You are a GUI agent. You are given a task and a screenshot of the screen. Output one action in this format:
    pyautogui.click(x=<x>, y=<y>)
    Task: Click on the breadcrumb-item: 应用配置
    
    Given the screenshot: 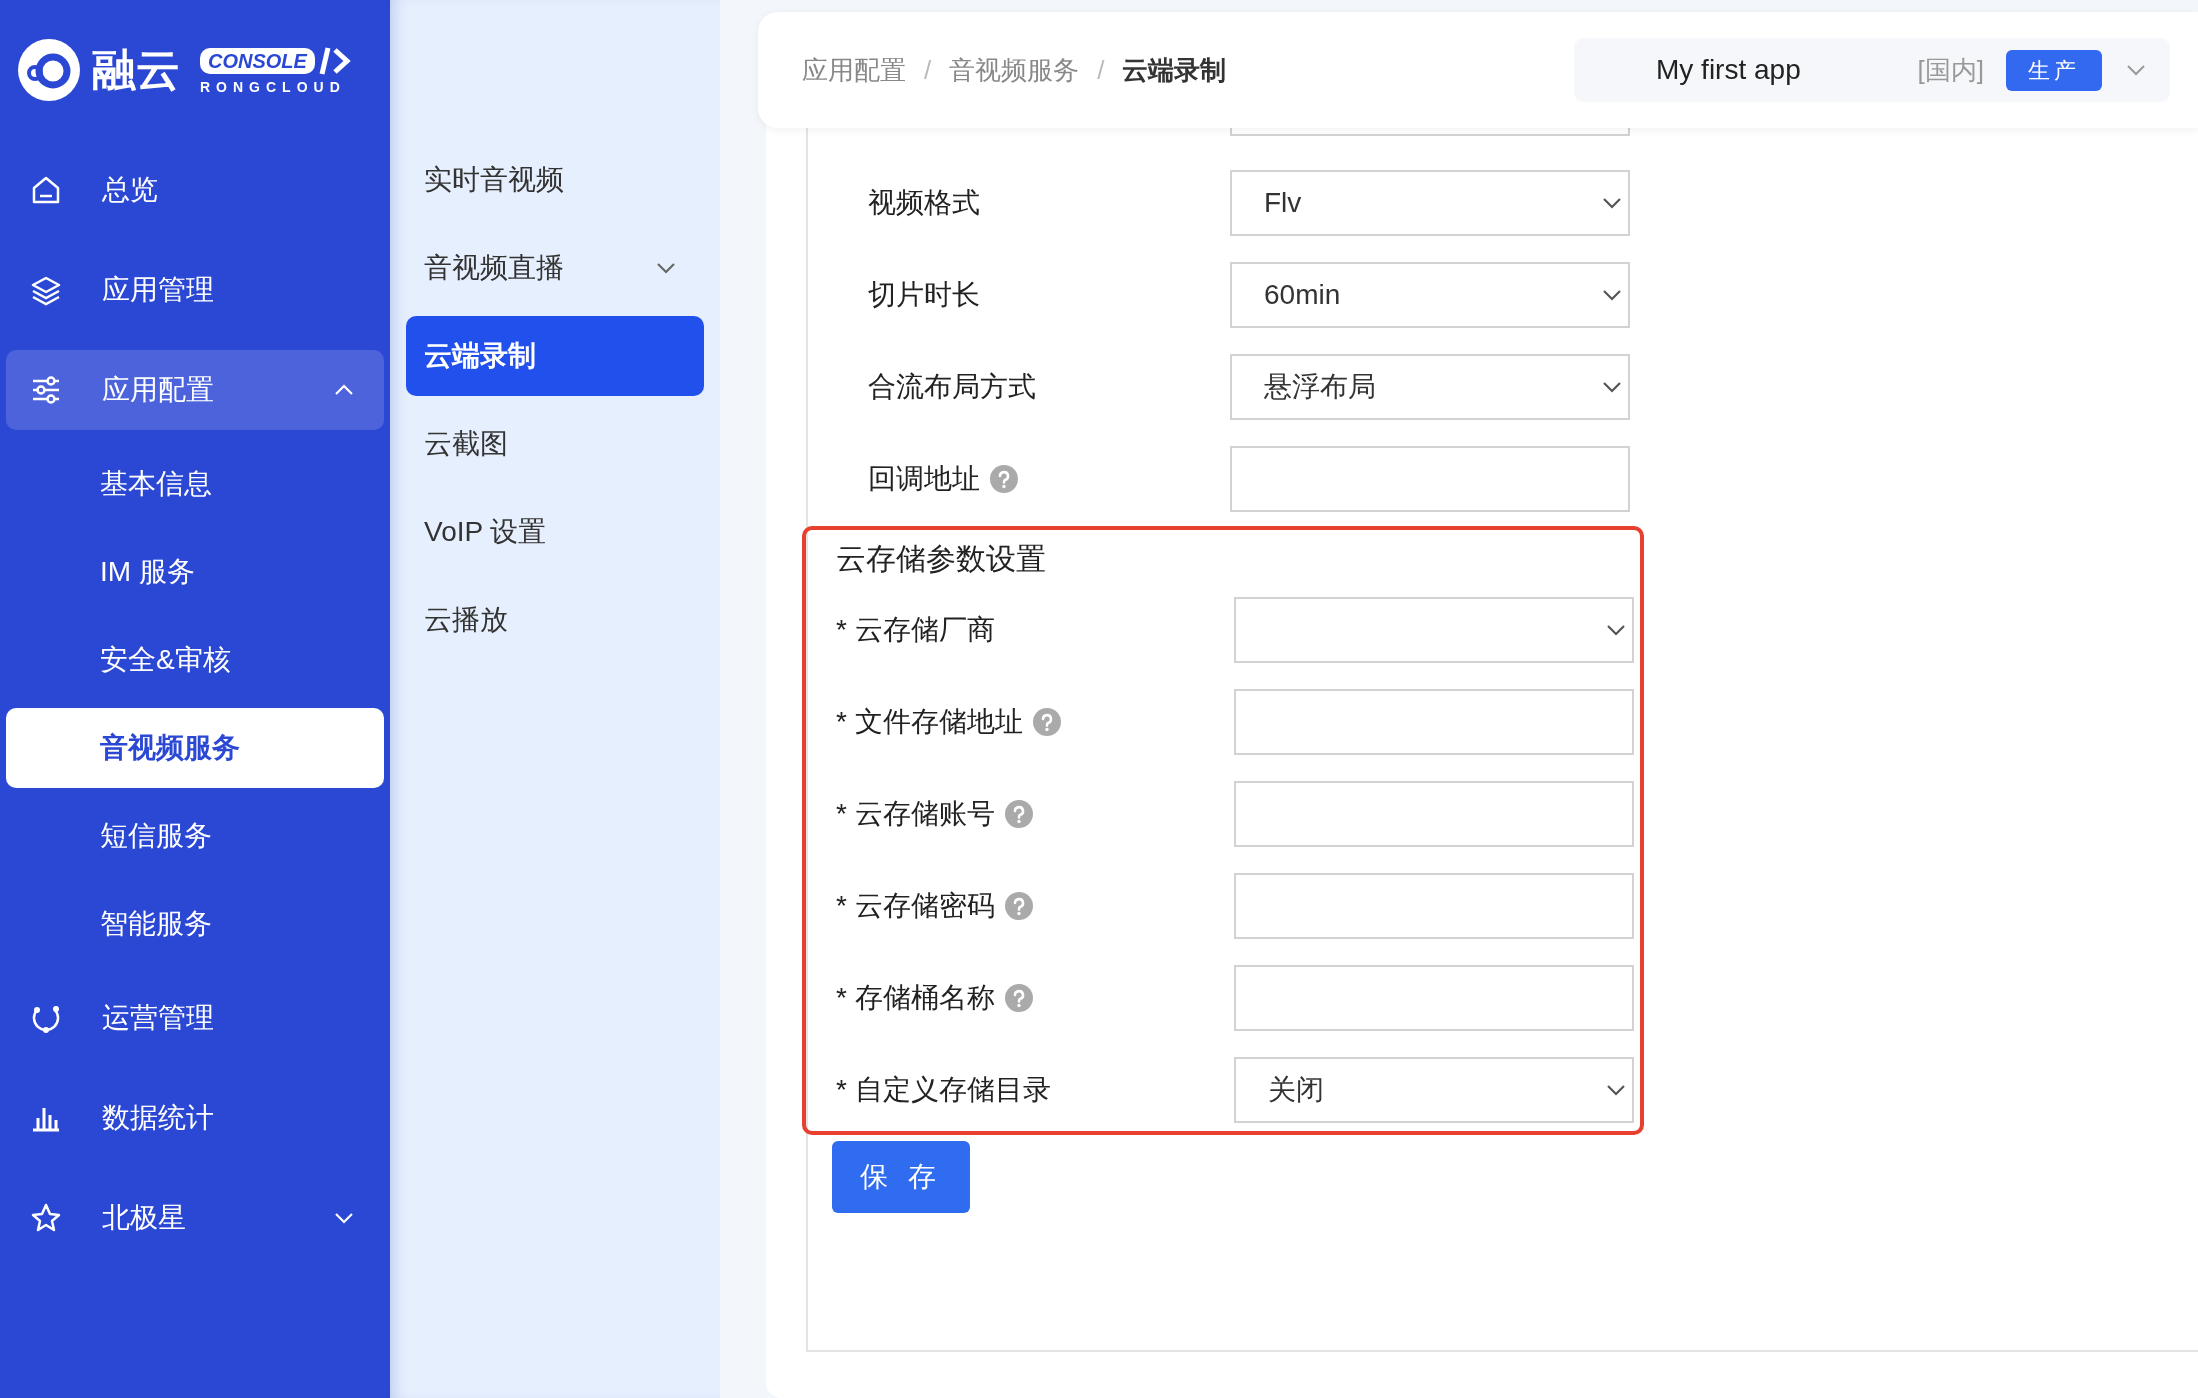 What is the action you would take?
    pyautogui.click(x=854, y=70)
    